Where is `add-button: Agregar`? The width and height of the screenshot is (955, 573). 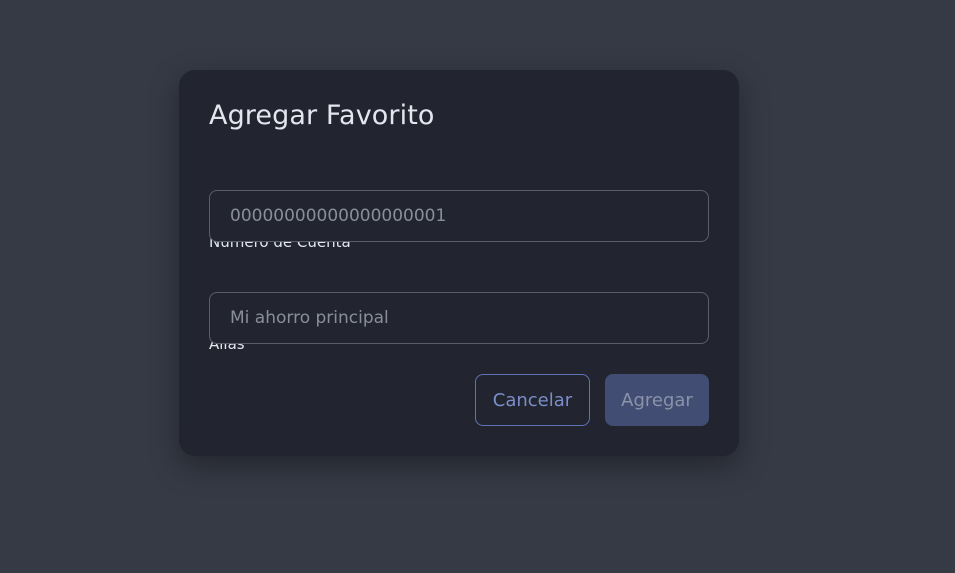 add-button: Agregar is located at coordinates (657, 400).